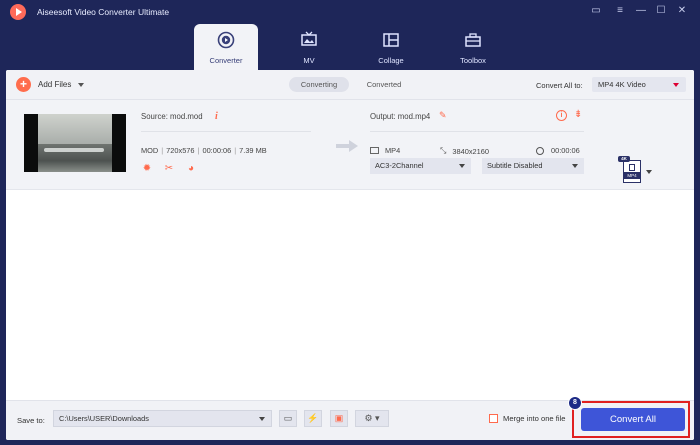 This screenshot has width=700, height=445. Describe the element at coordinates (253, 150) in the screenshot. I see `source-size: 7.39 MB` at that location.